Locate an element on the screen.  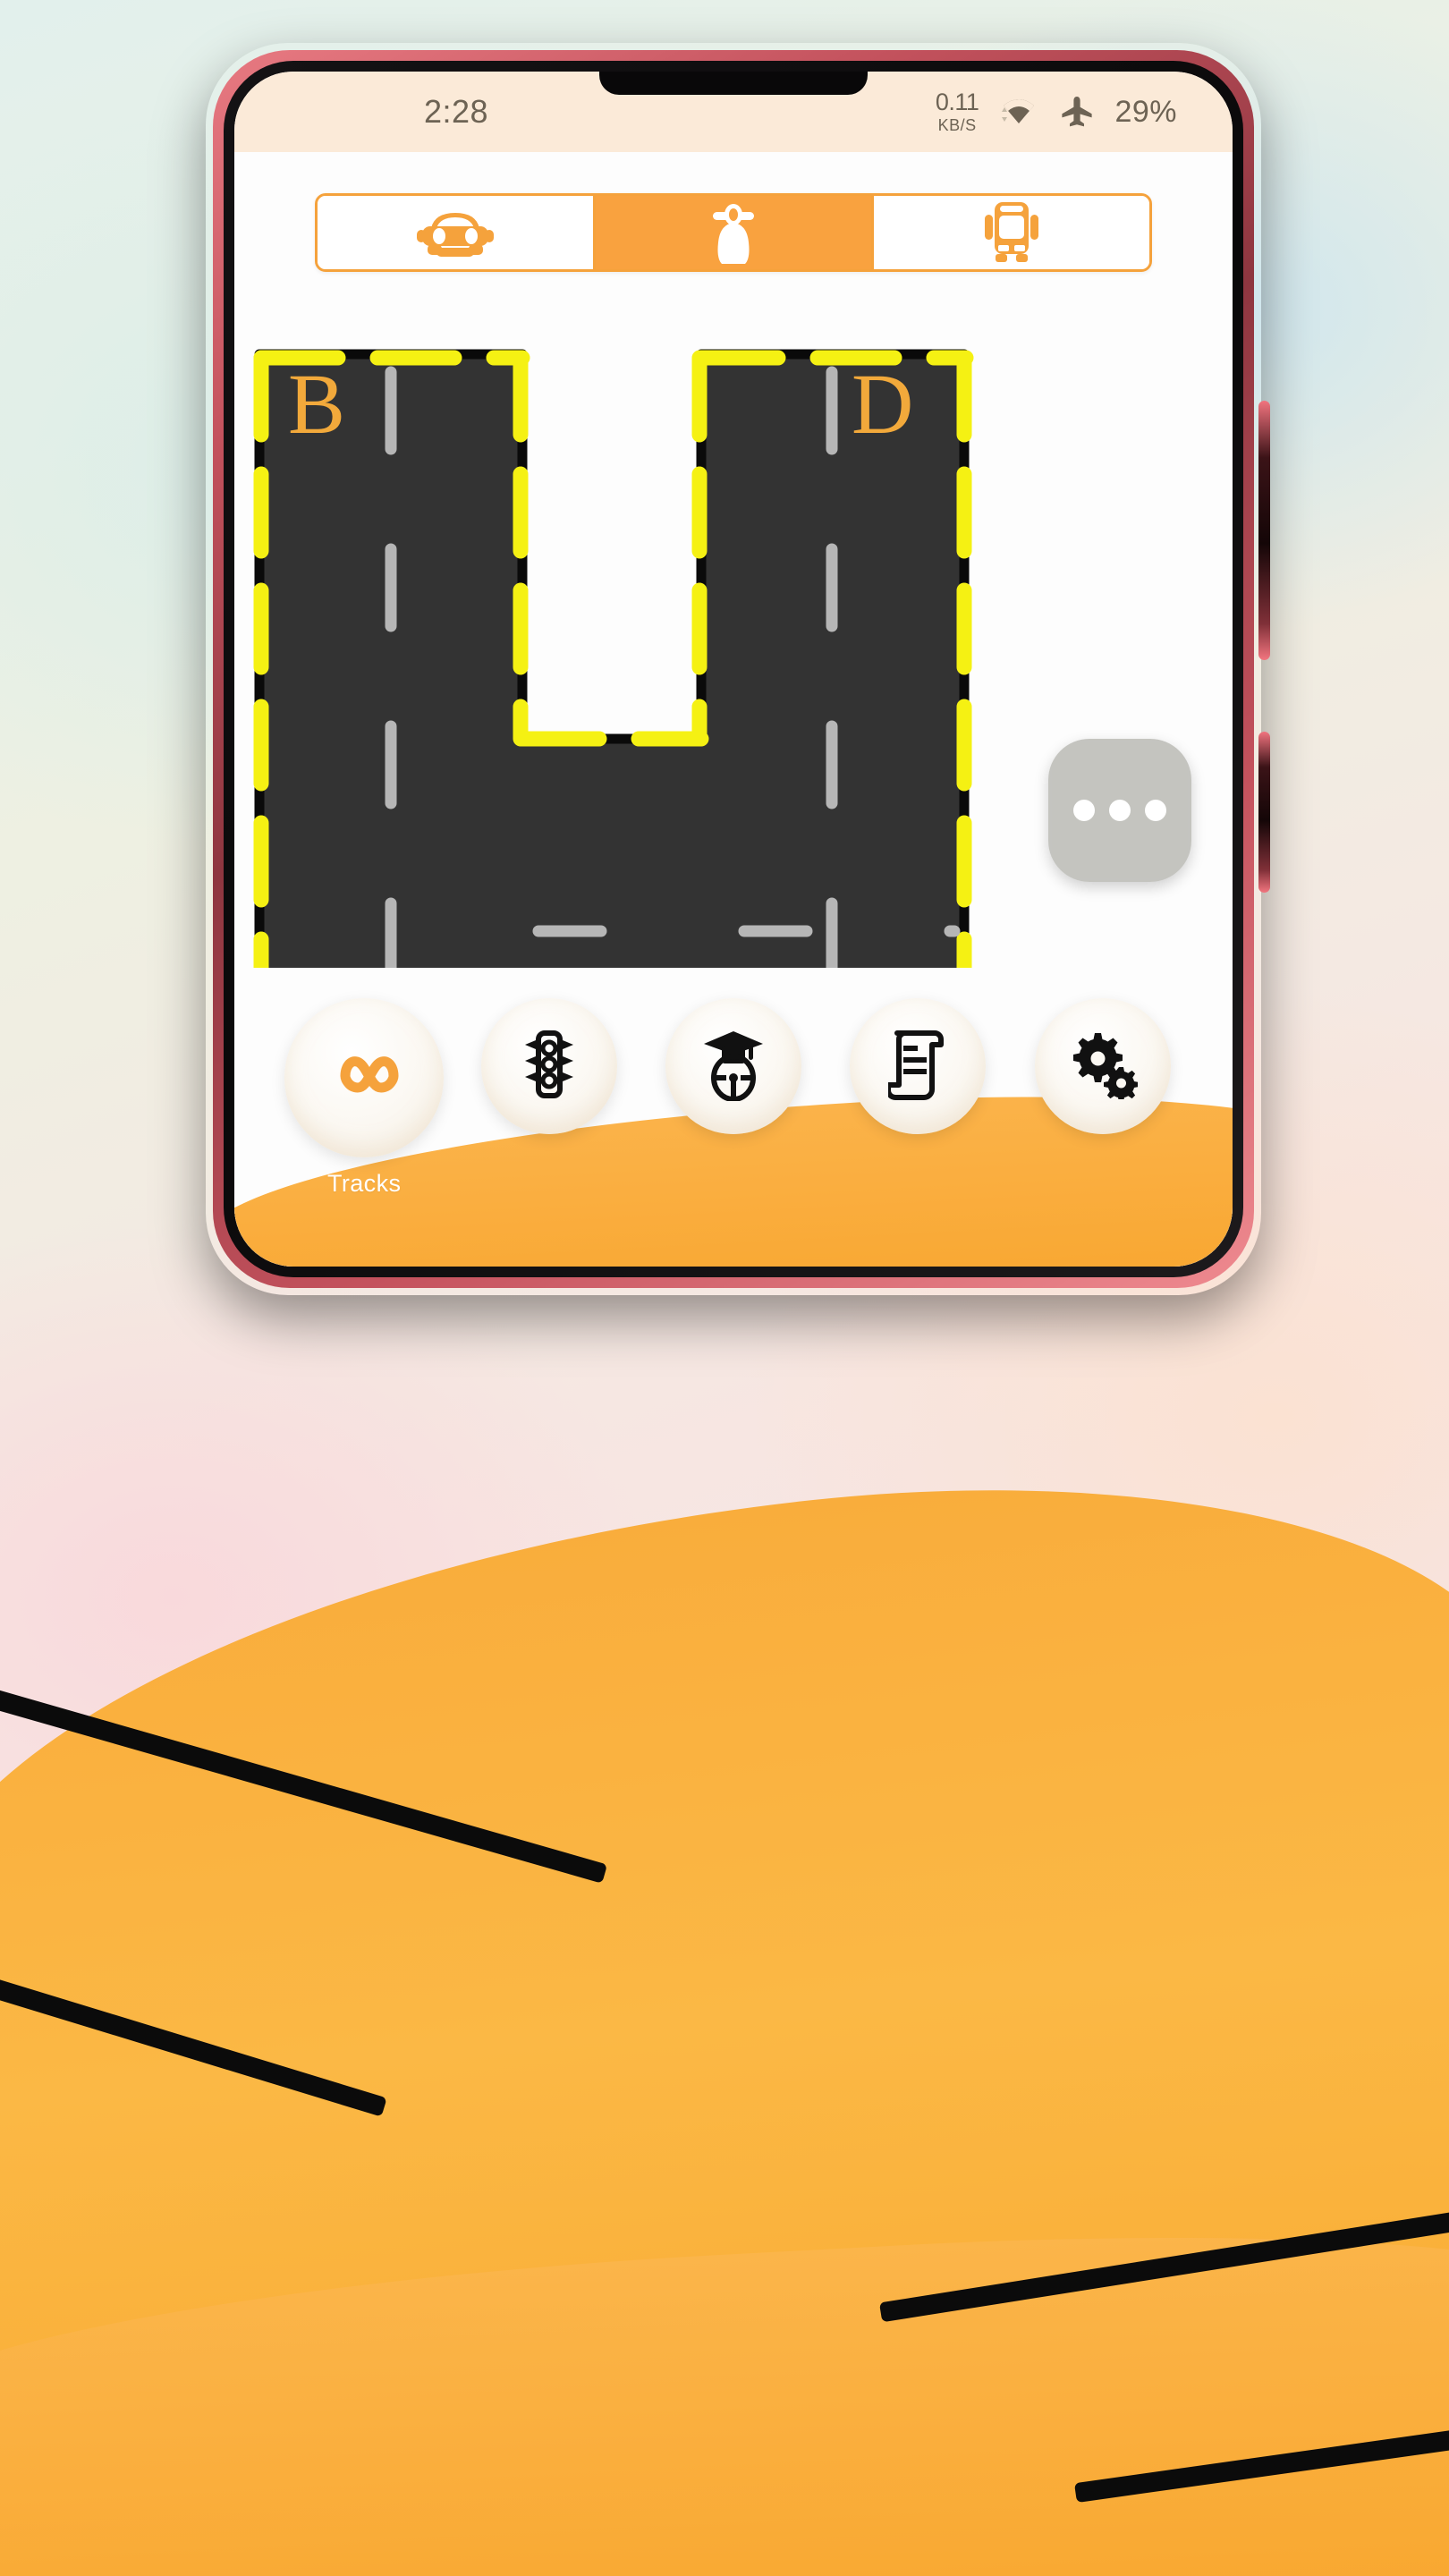
network-speed-unit: KB/S is located at coordinates (957, 125).